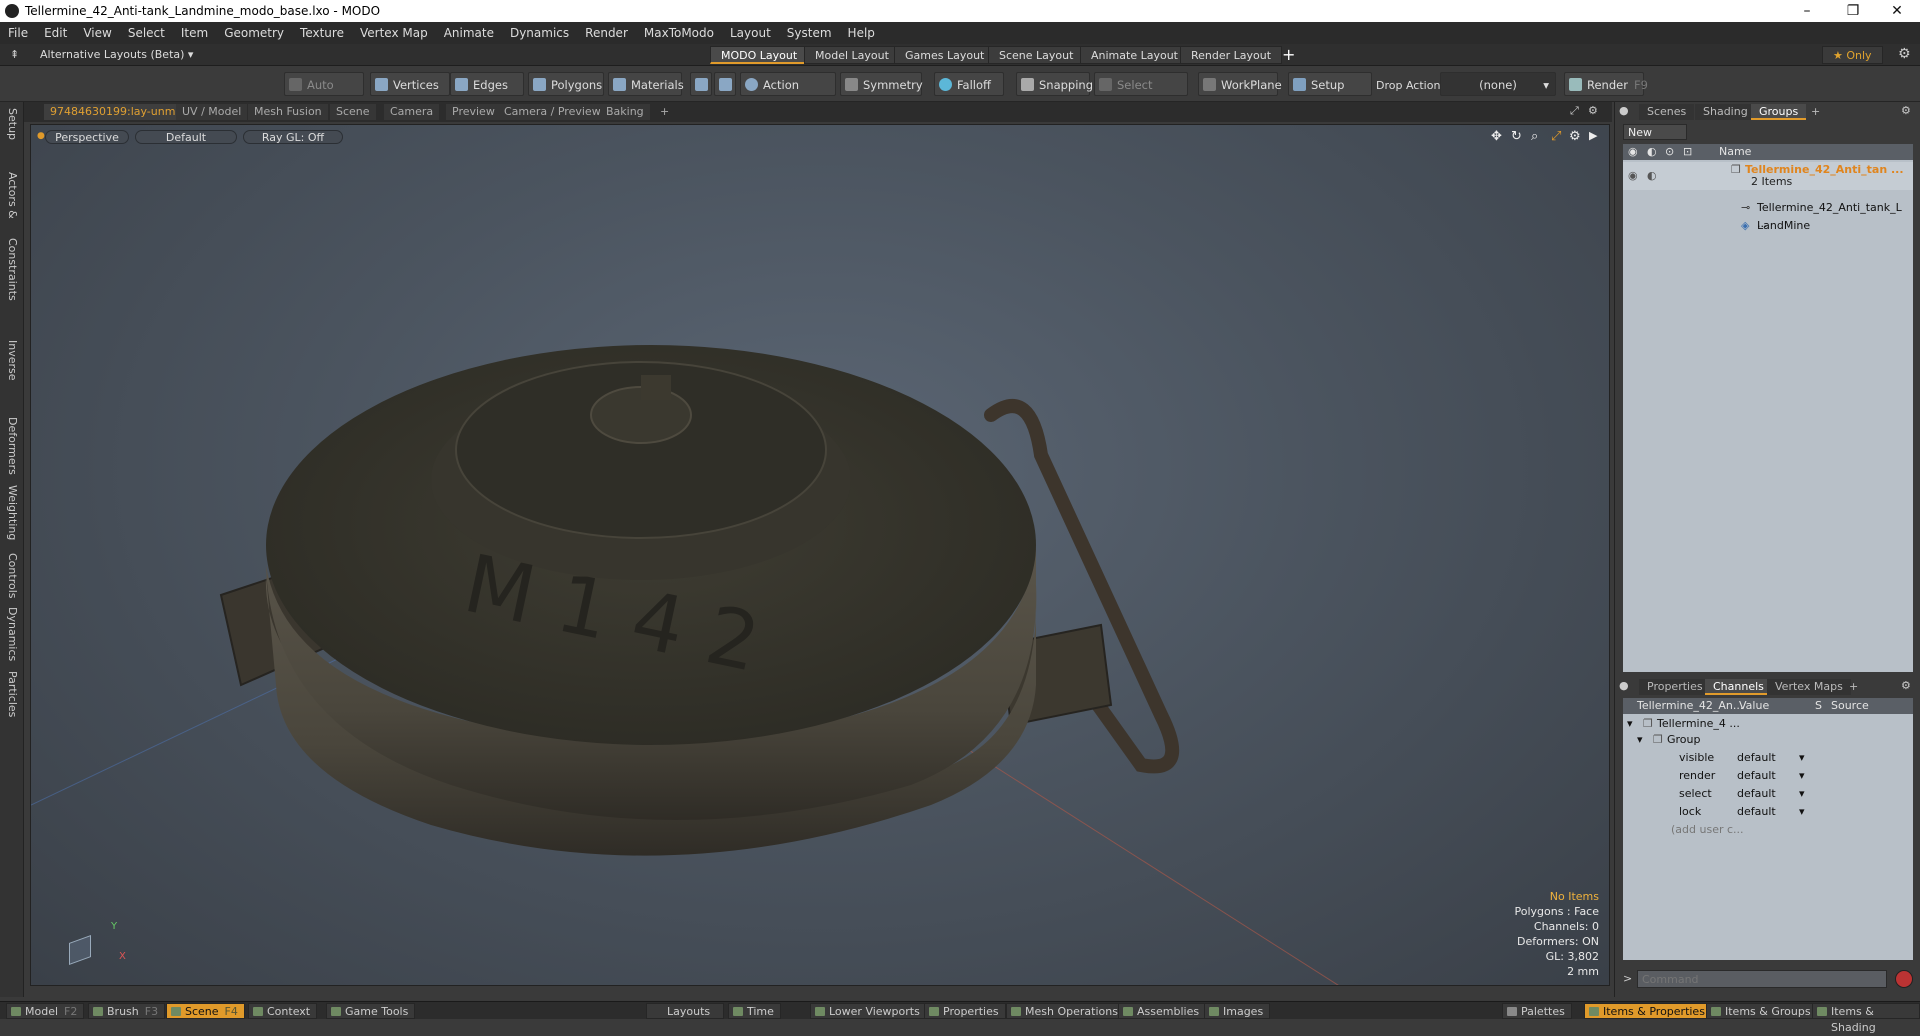 Image resolution: width=1920 pixels, height=1036 pixels. What do you see at coordinates (1655, 139) in the screenshot?
I see `new-group-button: New Group` at bounding box center [1655, 139].